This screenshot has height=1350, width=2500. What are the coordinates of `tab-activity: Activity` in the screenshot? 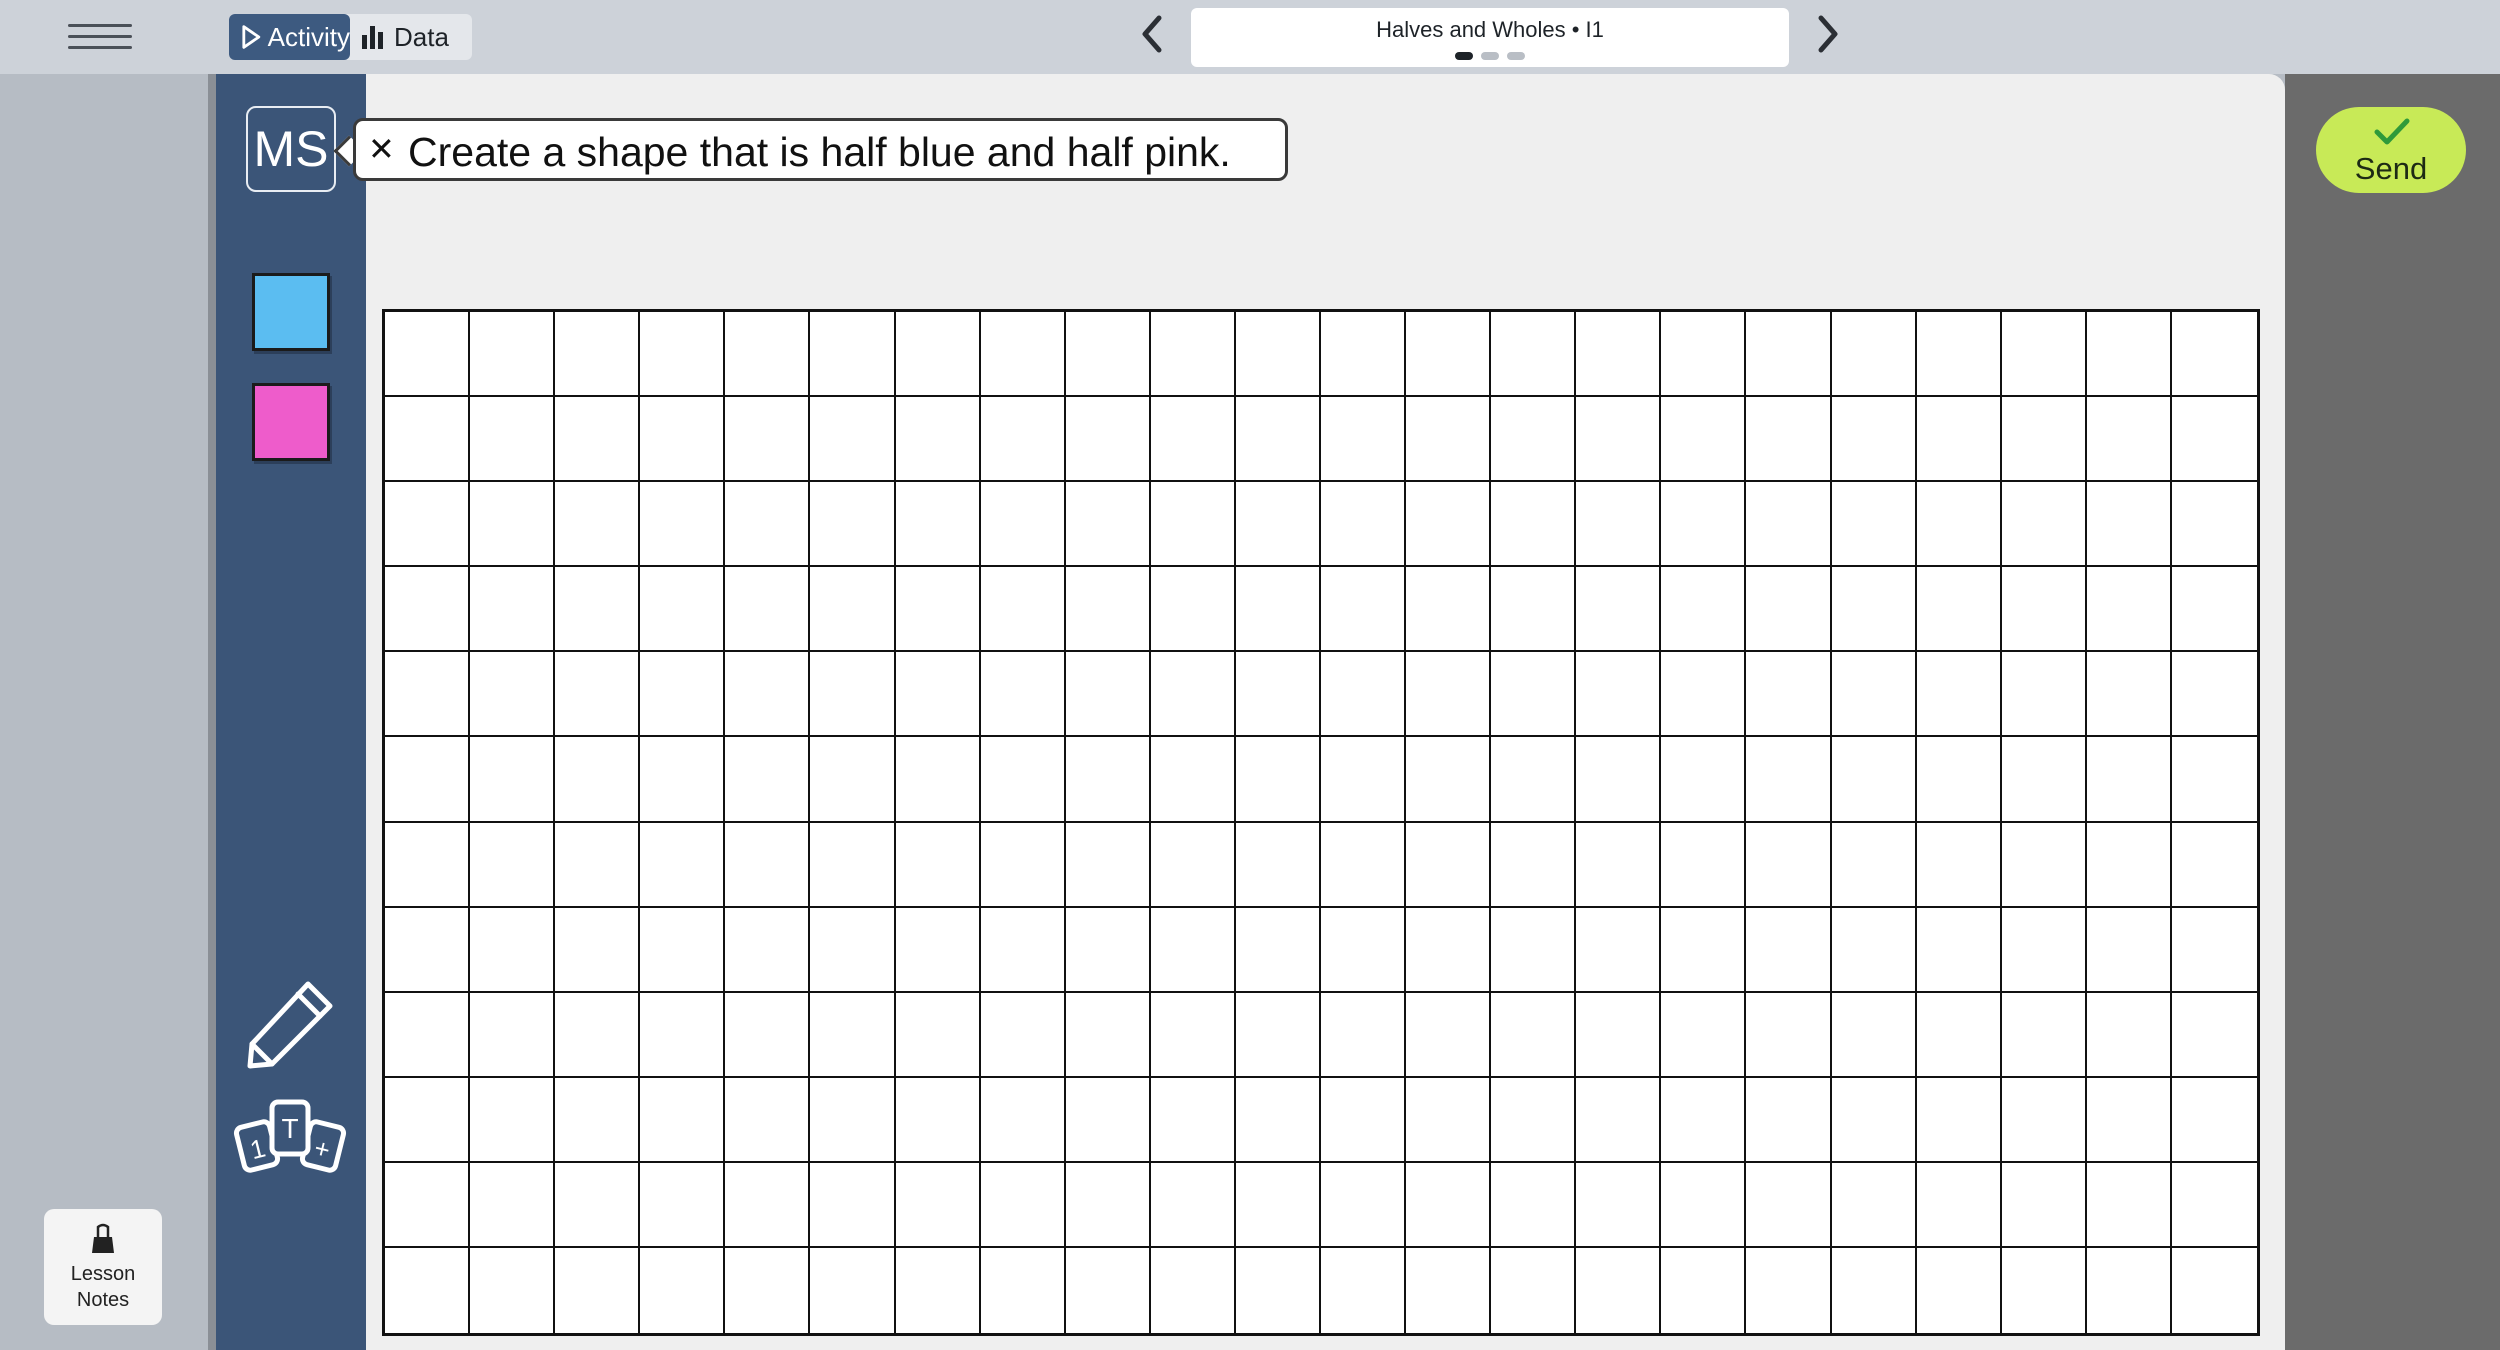 It's located at (289, 37).